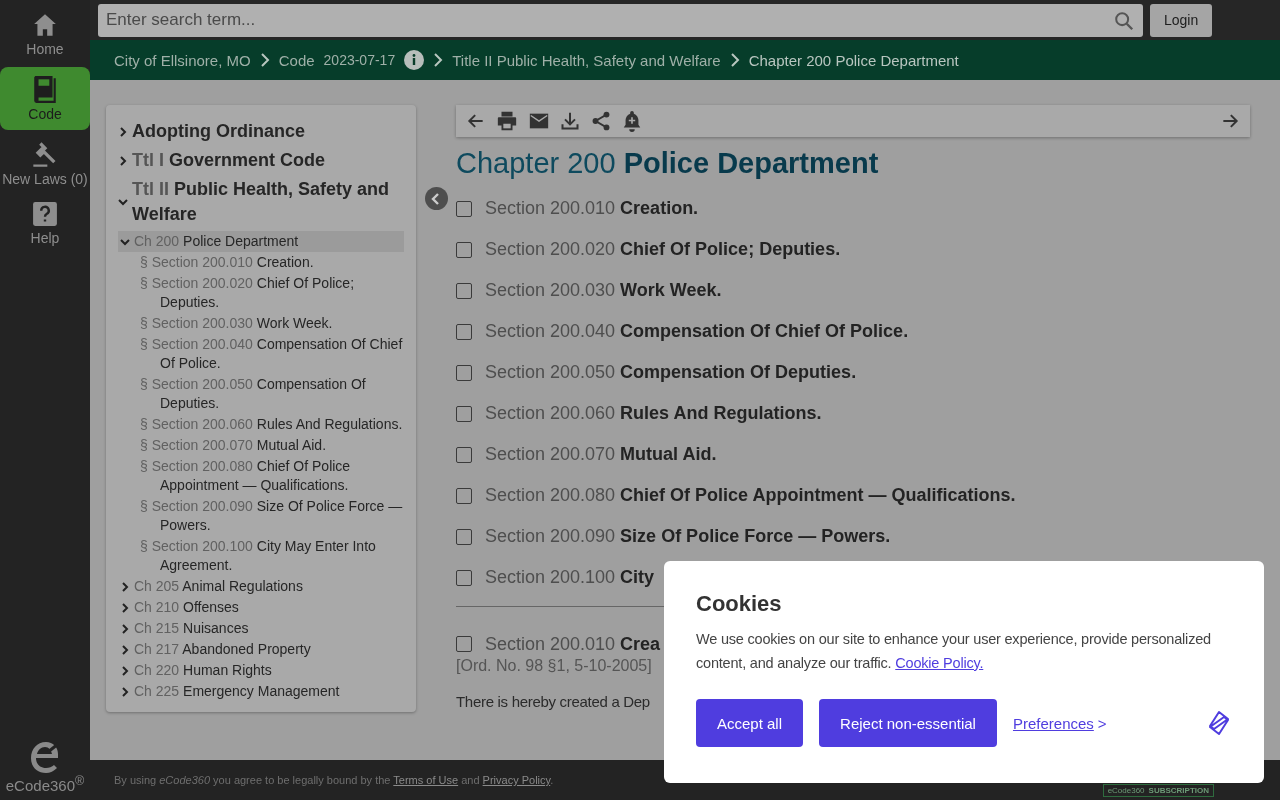  Describe the element at coordinates (218, 131) in the screenshot. I see `toc-title-link: Adopting Ordinance` at that location.